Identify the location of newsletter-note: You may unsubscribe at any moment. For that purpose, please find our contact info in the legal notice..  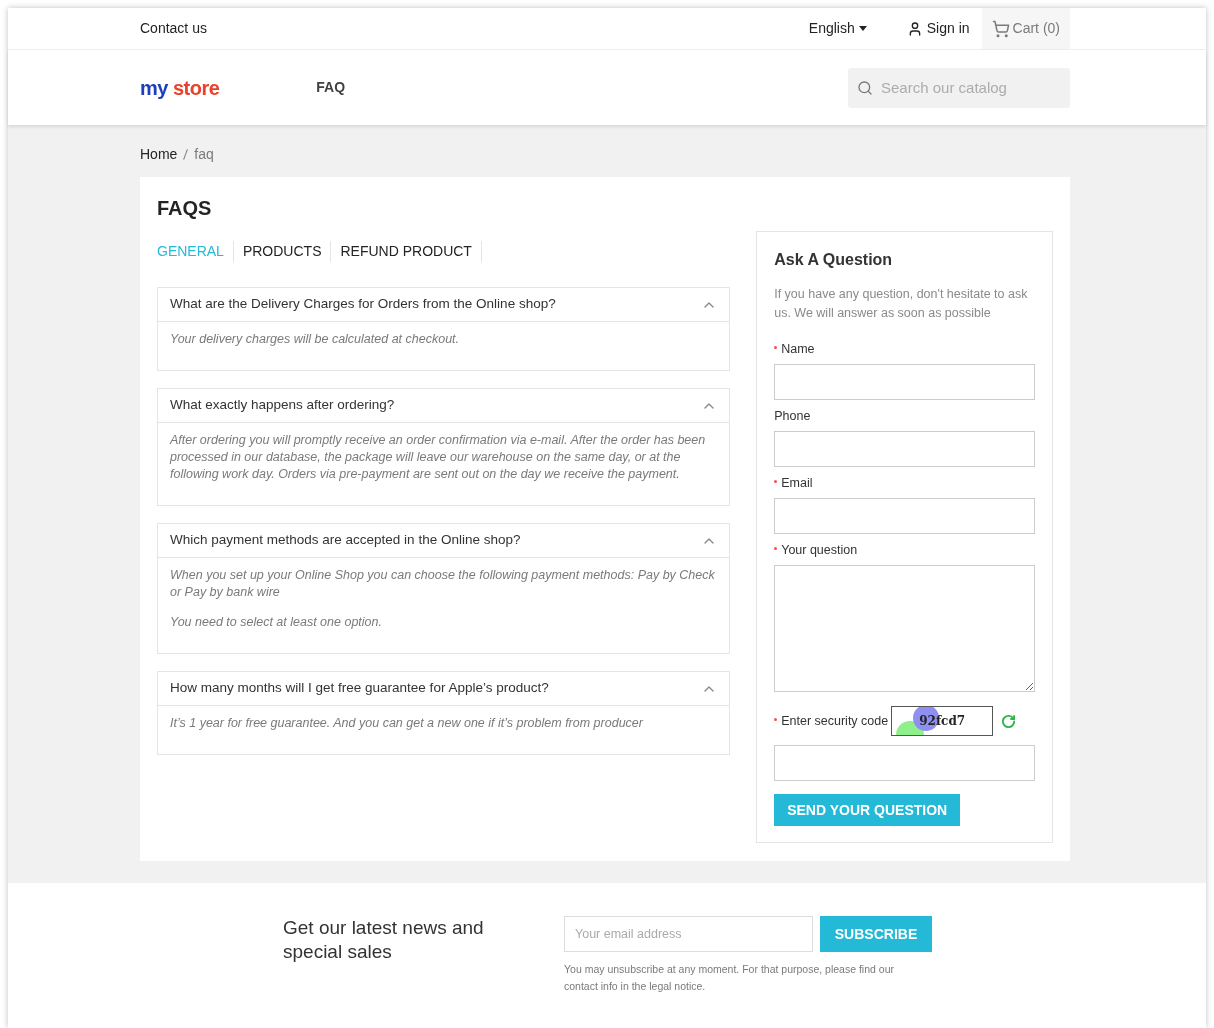
(729, 978).